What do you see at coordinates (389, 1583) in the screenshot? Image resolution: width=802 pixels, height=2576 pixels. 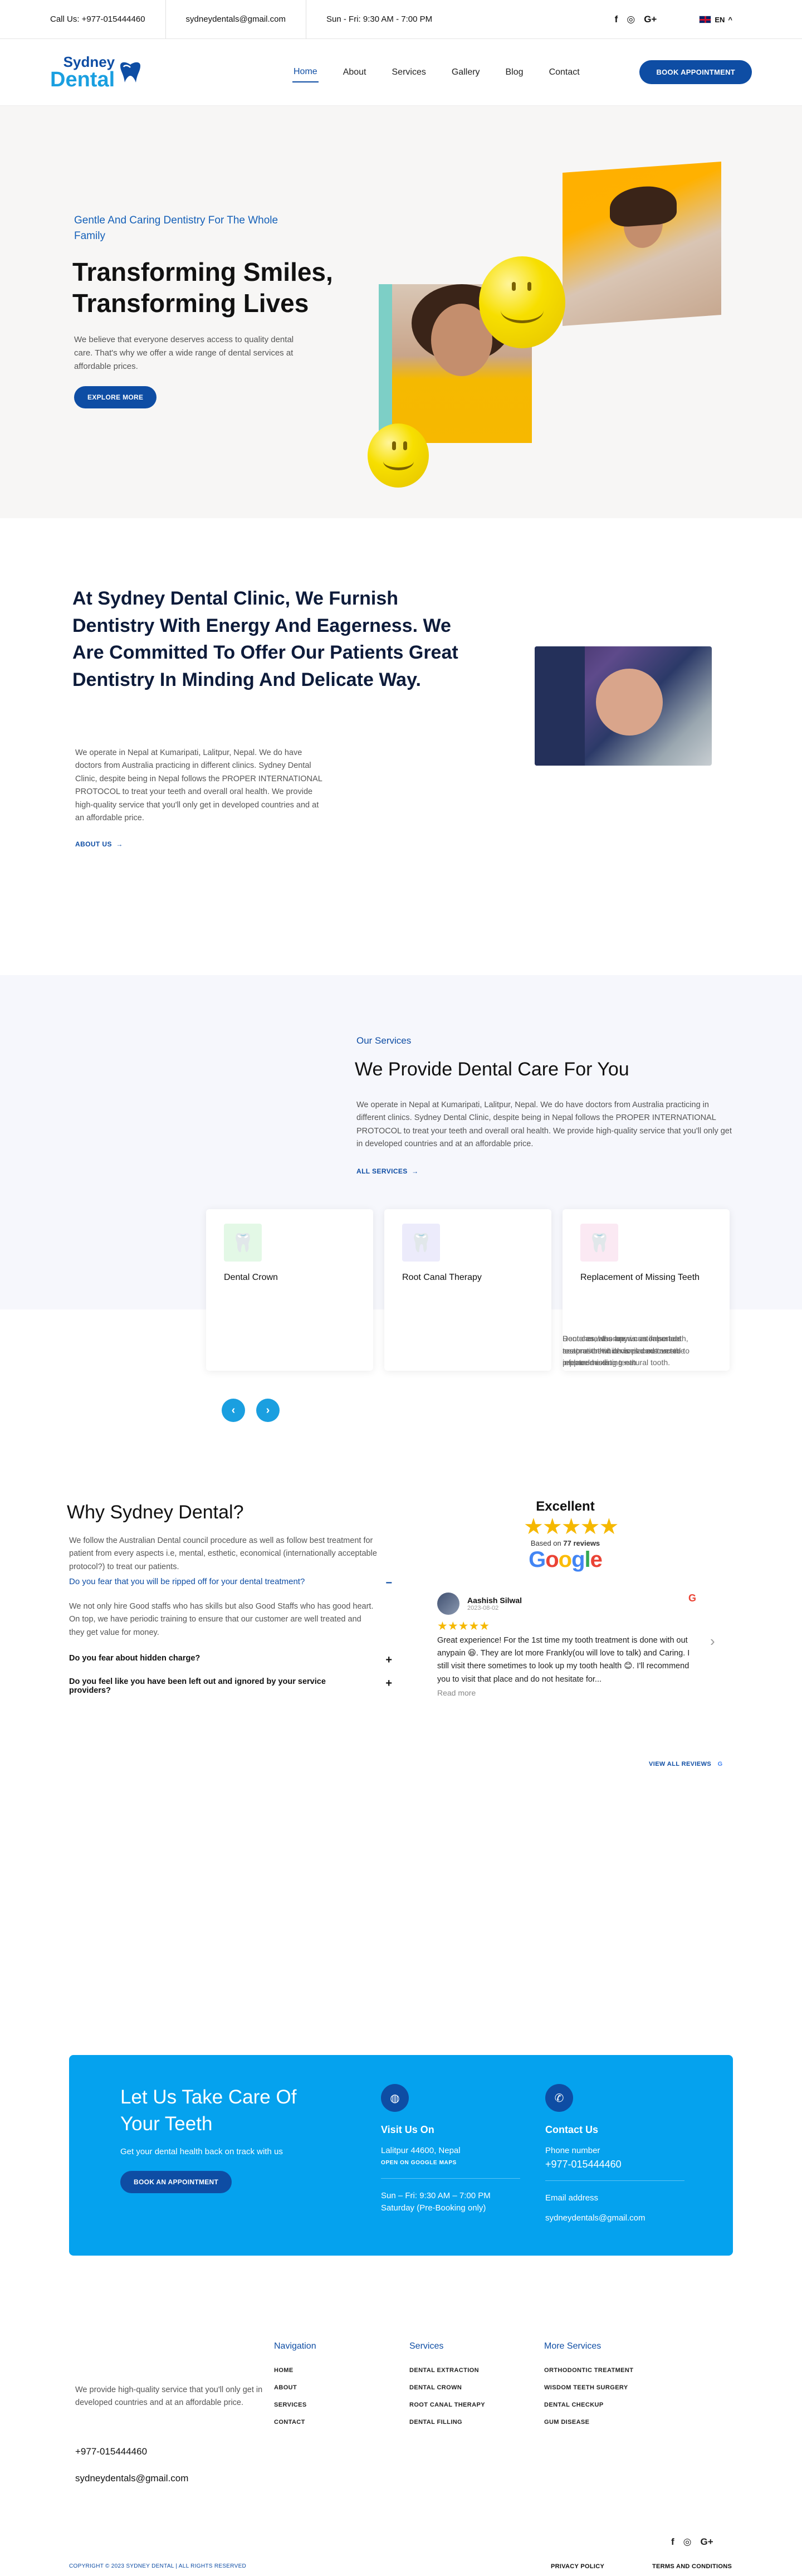 I see `minus-icon: −` at bounding box center [389, 1583].